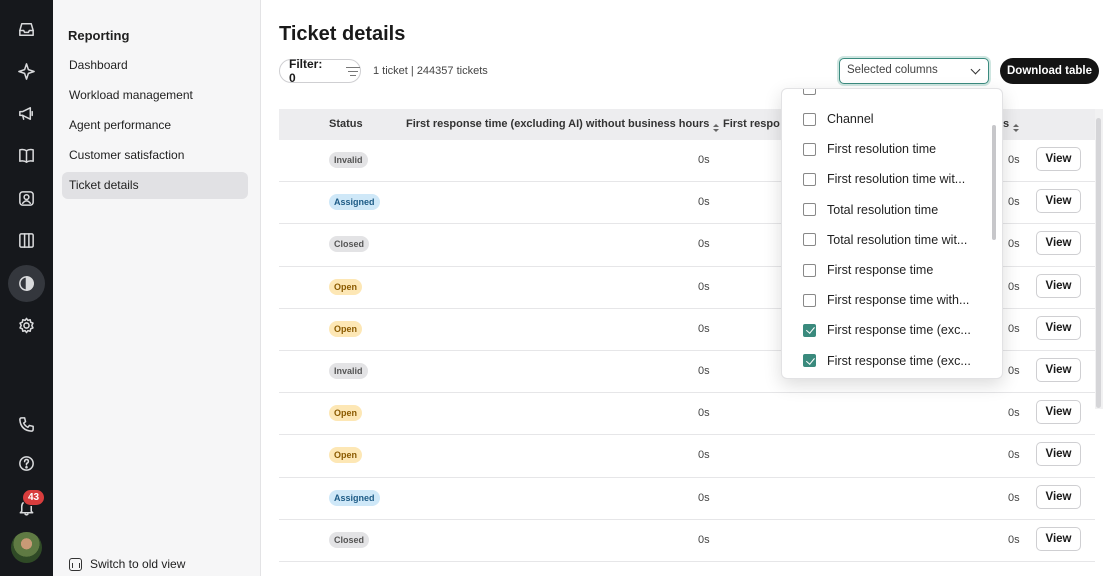 Image resolution: width=1120 pixels, height=576 pixels. Describe the element at coordinates (1011, 125) in the screenshot. I see `column-header-tail: s` at that location.